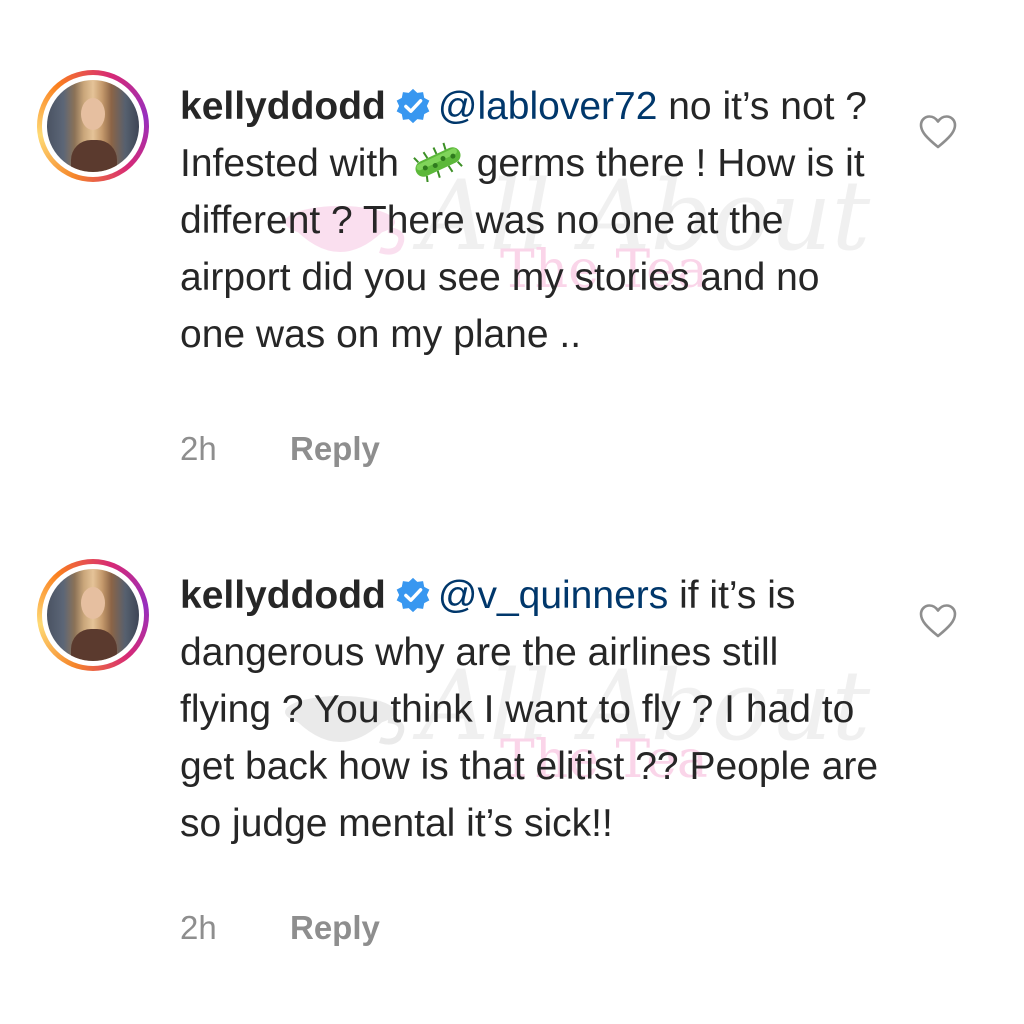 The height and width of the screenshot is (1024, 1024). Describe the element at coordinates (548, 106) in the screenshot. I see `comment-mention-link: @lablover72` at that location.